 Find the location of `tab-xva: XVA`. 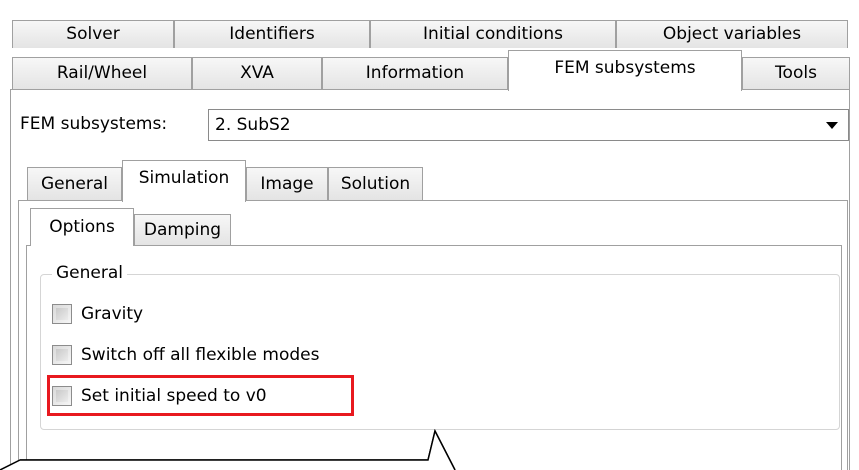

tab-xva: XVA is located at coordinates (257, 73).